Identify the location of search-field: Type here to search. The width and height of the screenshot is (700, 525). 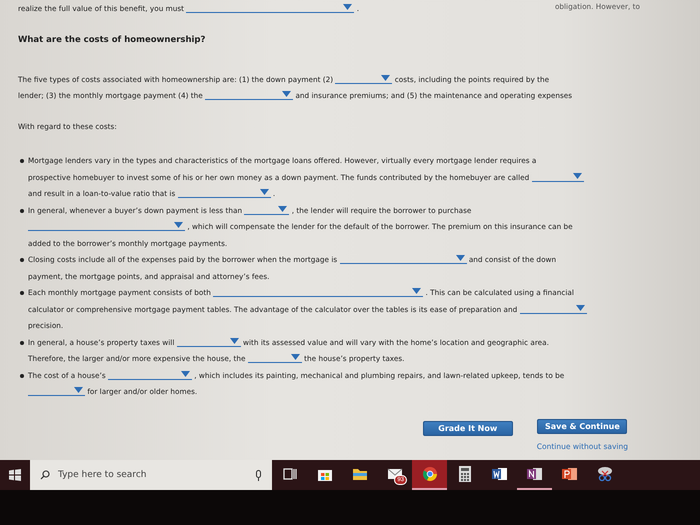
(152, 475).